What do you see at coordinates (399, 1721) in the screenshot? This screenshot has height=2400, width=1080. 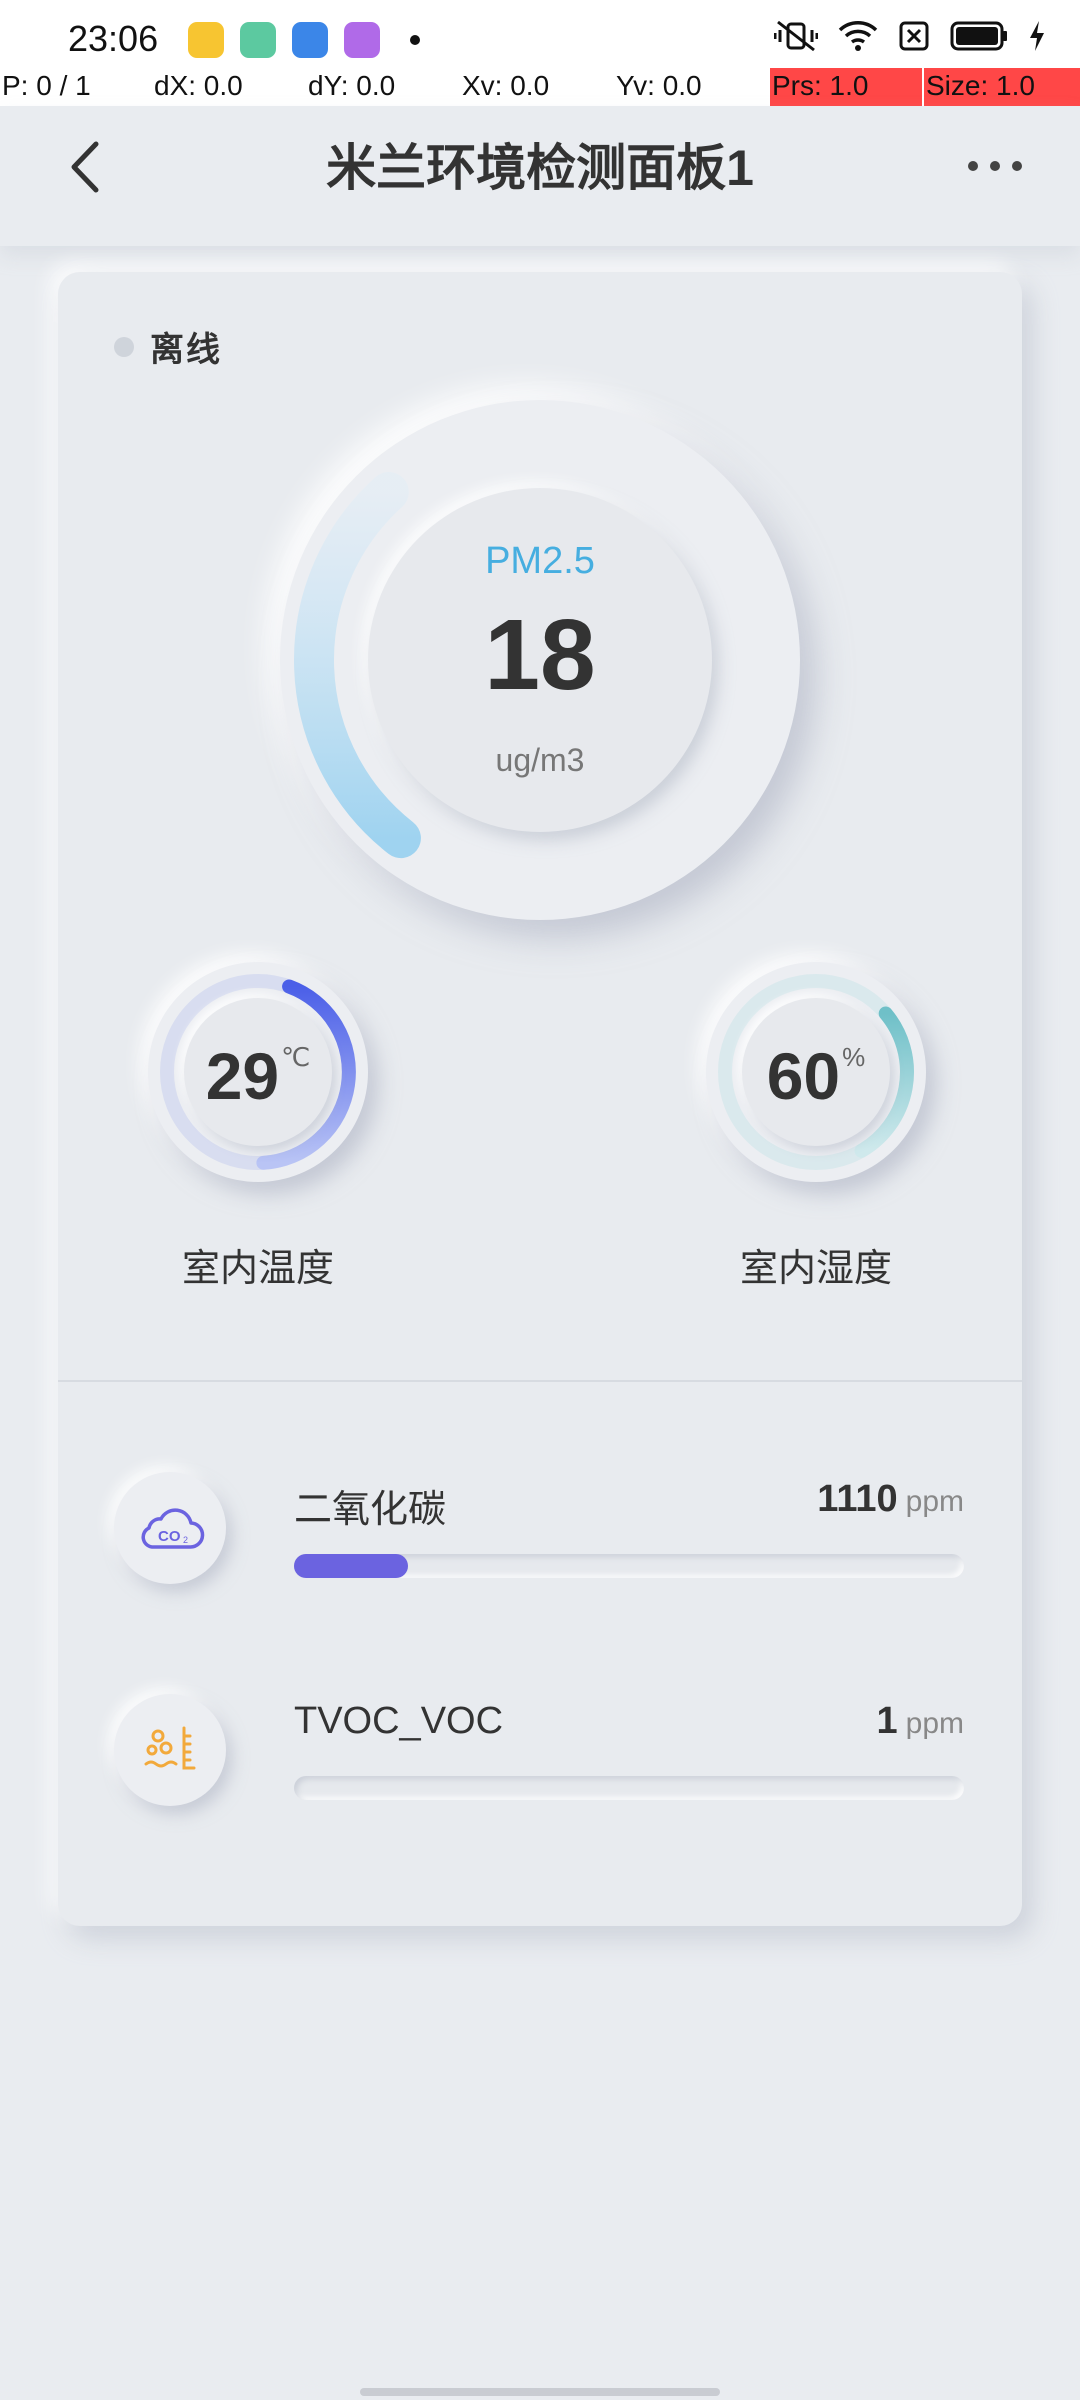 I see `voc-name: TVOC_VOC` at bounding box center [399, 1721].